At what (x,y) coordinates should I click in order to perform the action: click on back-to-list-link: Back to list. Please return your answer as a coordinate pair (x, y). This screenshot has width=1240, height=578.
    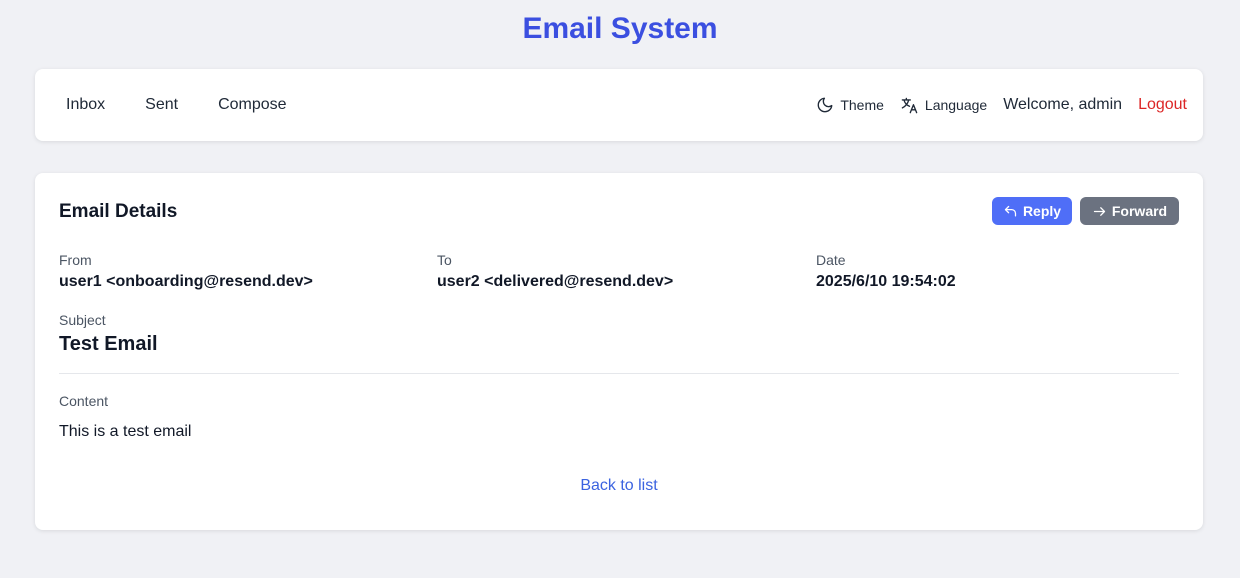
    Looking at the image, I should click on (619, 486).